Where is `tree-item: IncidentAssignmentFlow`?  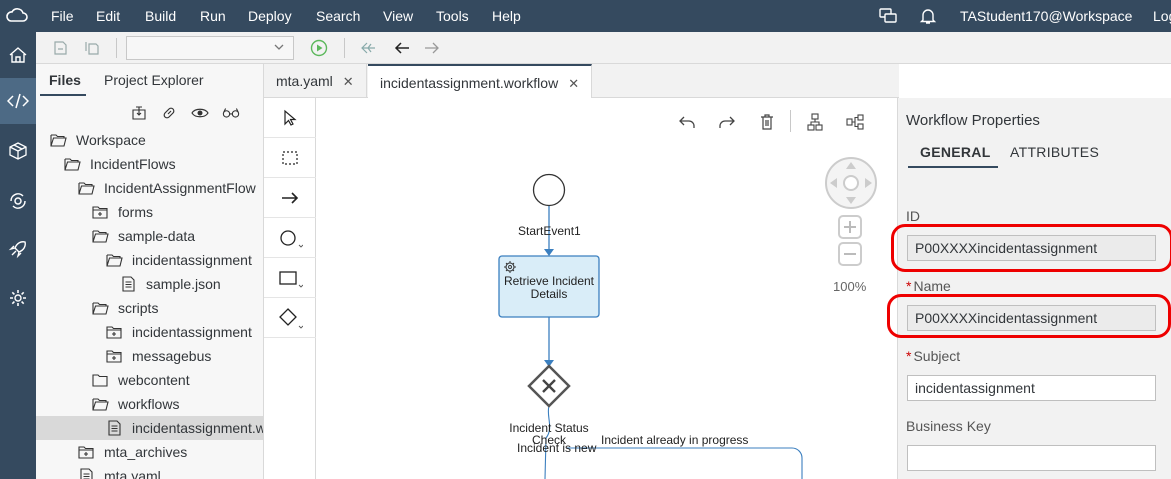
tree-item: IncidentAssignmentFlow is located at coordinates (149, 188).